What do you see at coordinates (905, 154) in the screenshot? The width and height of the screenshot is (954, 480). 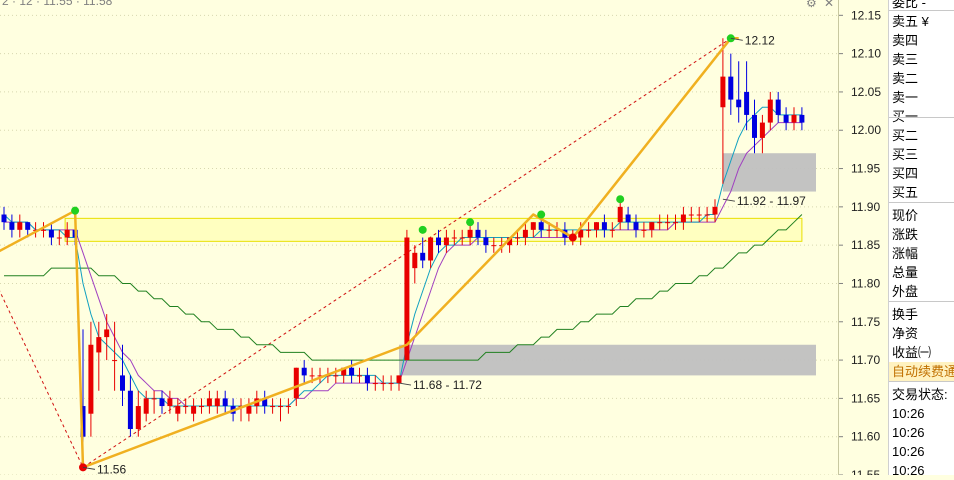 I see `side-row: 买三` at bounding box center [905, 154].